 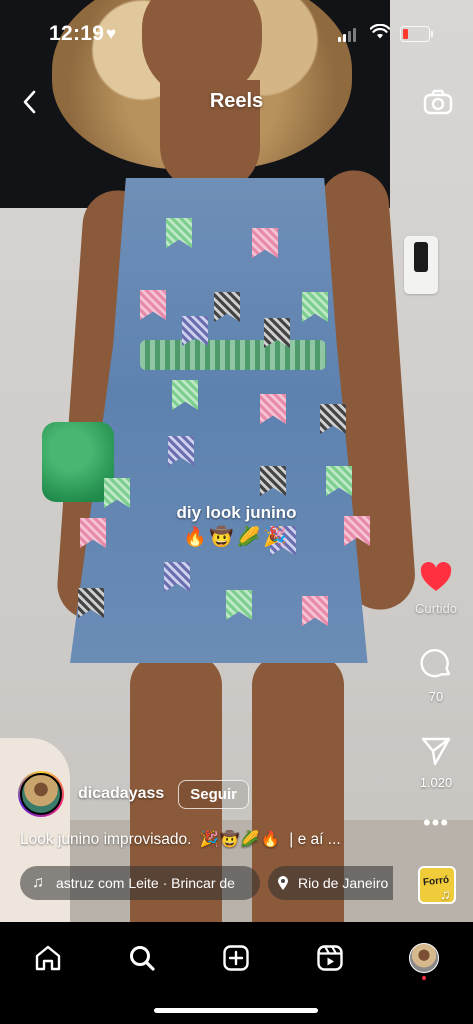 I want to click on comment-count: 70, so click(x=436, y=696).